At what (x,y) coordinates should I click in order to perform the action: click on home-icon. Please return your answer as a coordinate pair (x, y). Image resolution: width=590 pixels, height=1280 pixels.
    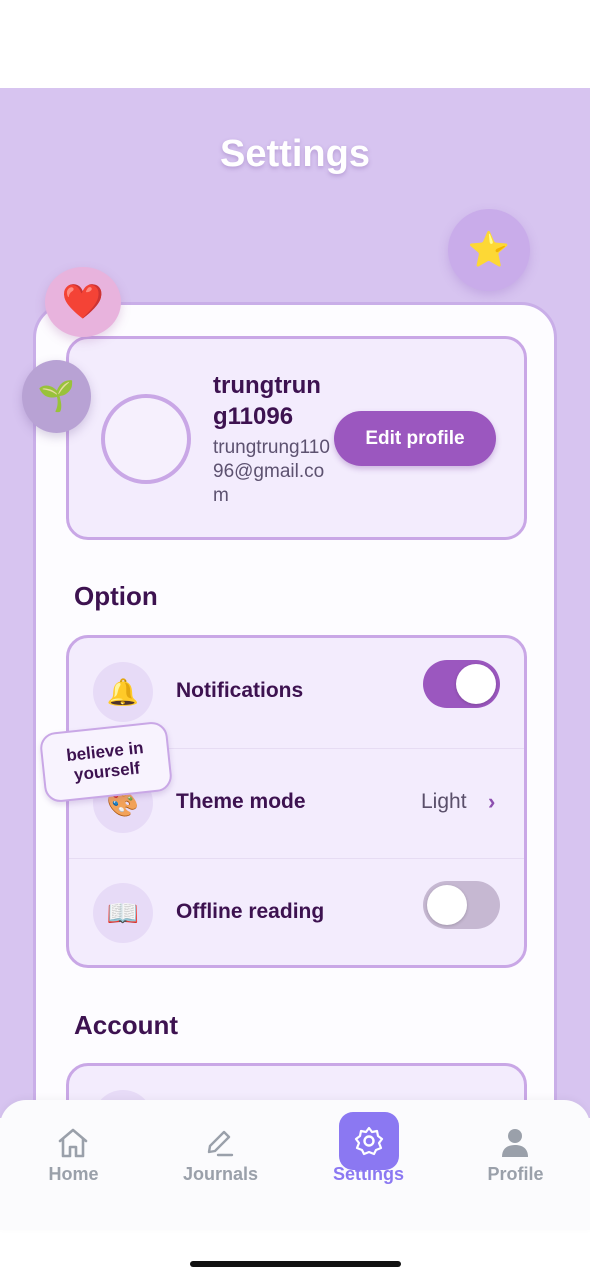
    Looking at the image, I should click on (73, 1143).